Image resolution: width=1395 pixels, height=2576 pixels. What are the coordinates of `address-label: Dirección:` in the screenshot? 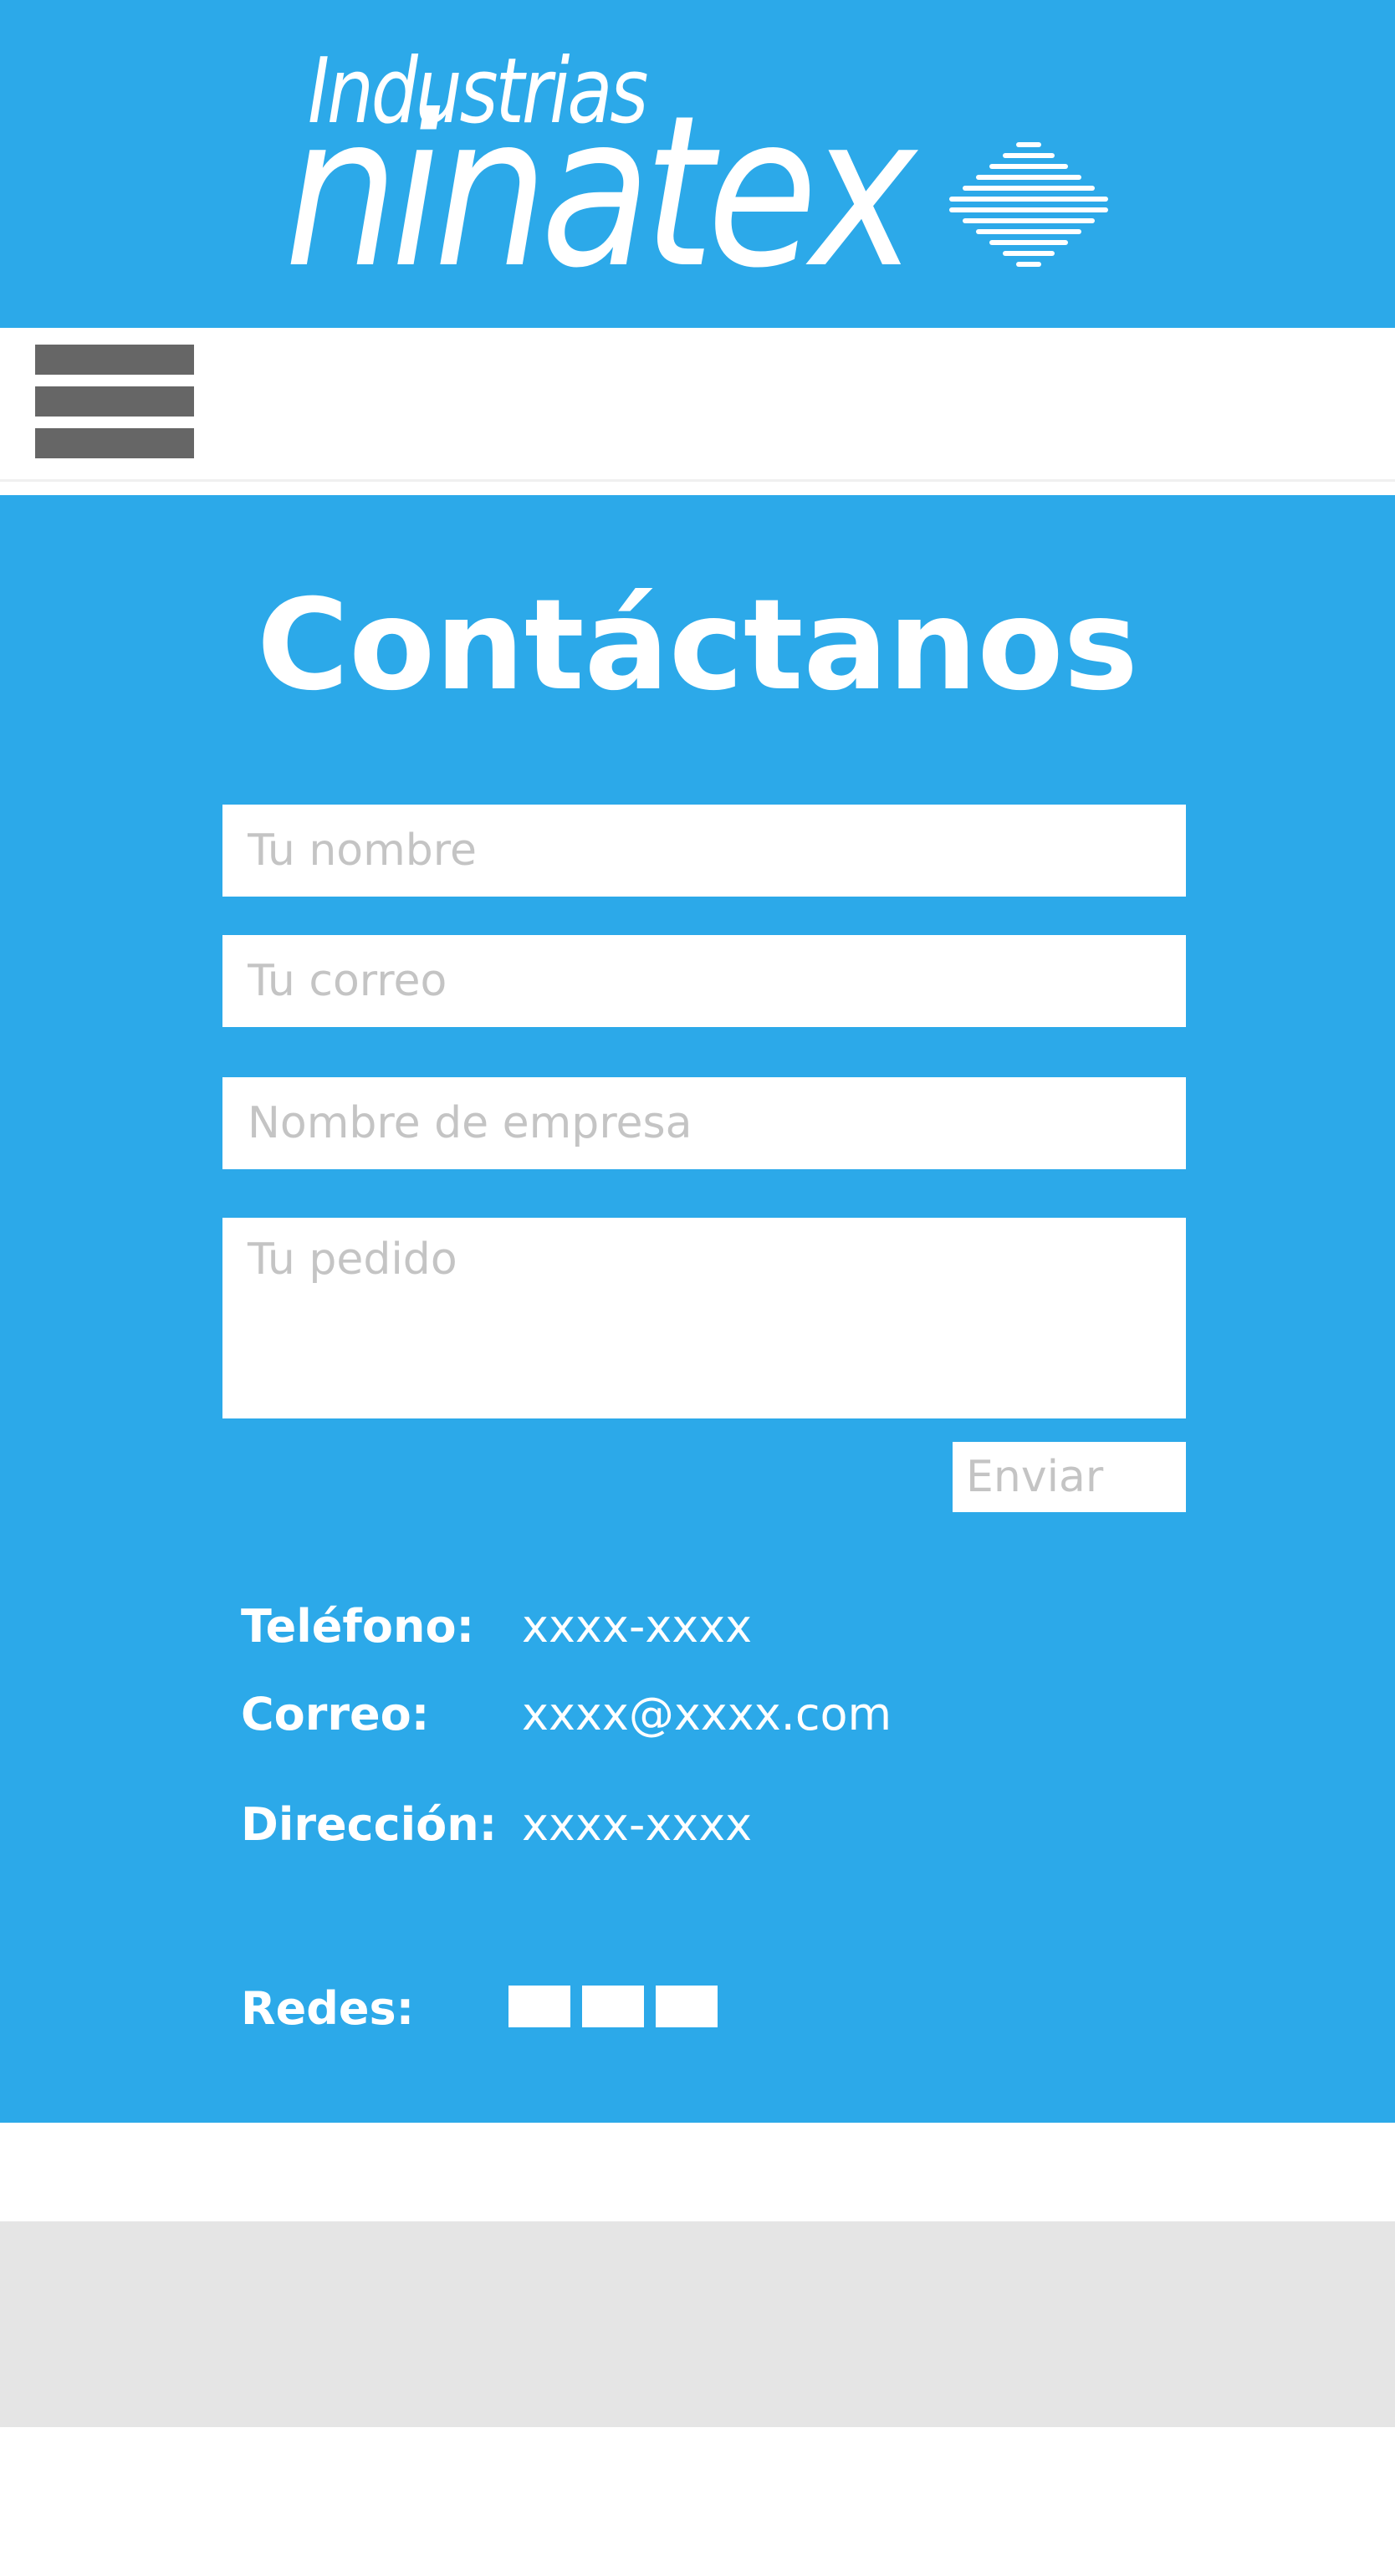 It's located at (370, 1824).